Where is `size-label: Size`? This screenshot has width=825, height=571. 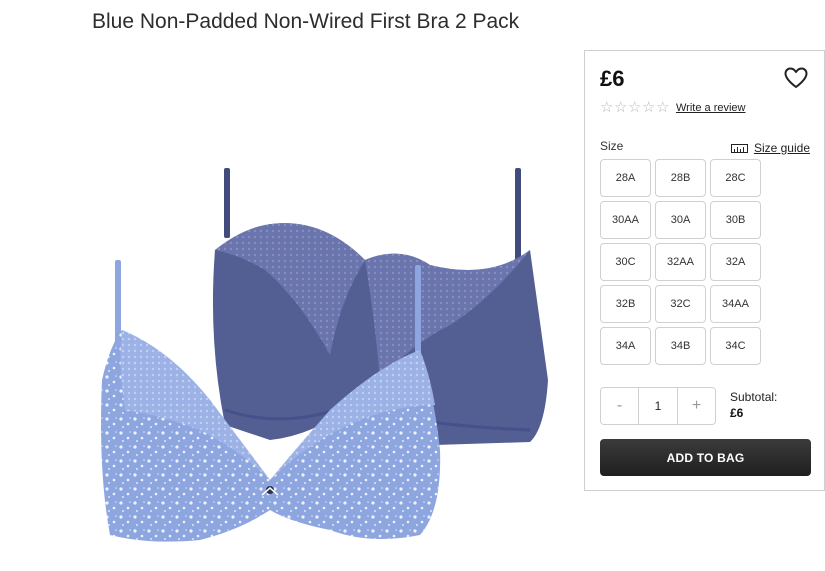
size-label: Size is located at coordinates (612, 146).